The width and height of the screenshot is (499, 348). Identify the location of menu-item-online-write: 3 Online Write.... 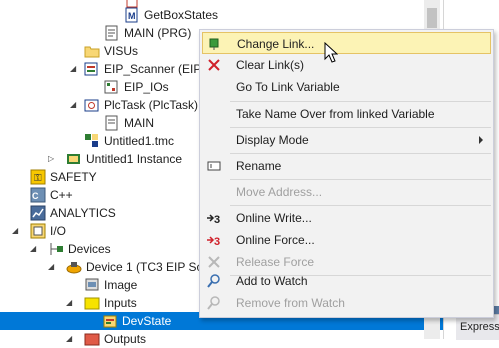
(346, 218).